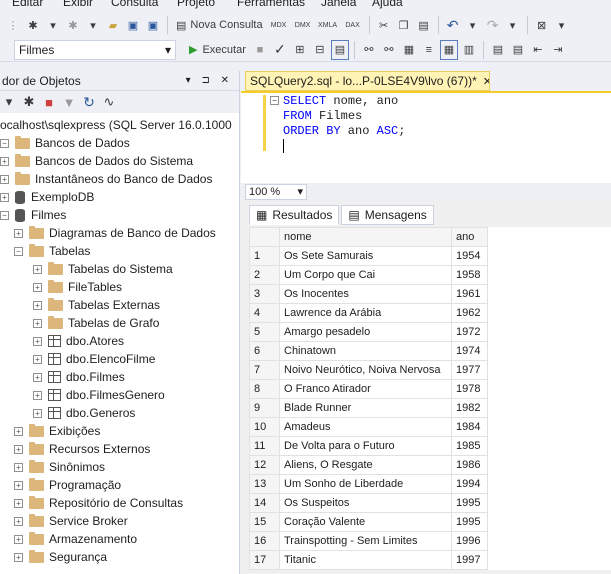 The width and height of the screenshot is (611, 574). What do you see at coordinates (469, 294) in the screenshot?
I see `cell-ano: 1961` at bounding box center [469, 294].